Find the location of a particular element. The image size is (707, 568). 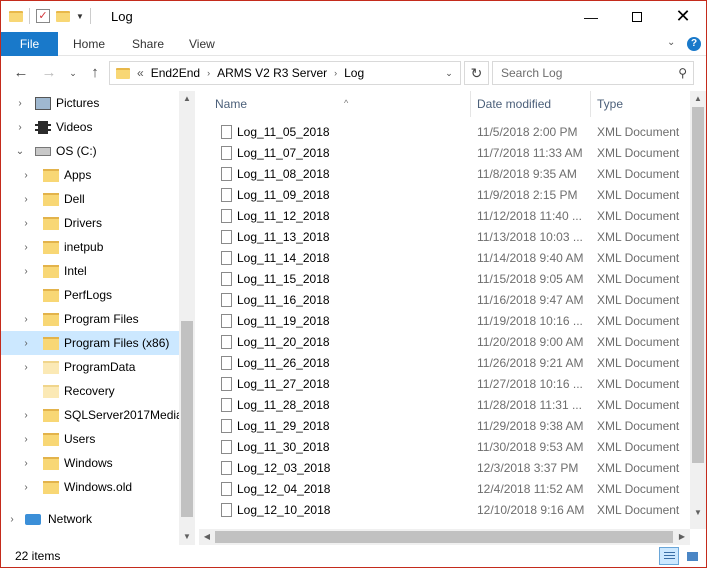

forward-button: → is located at coordinates (49, 73).